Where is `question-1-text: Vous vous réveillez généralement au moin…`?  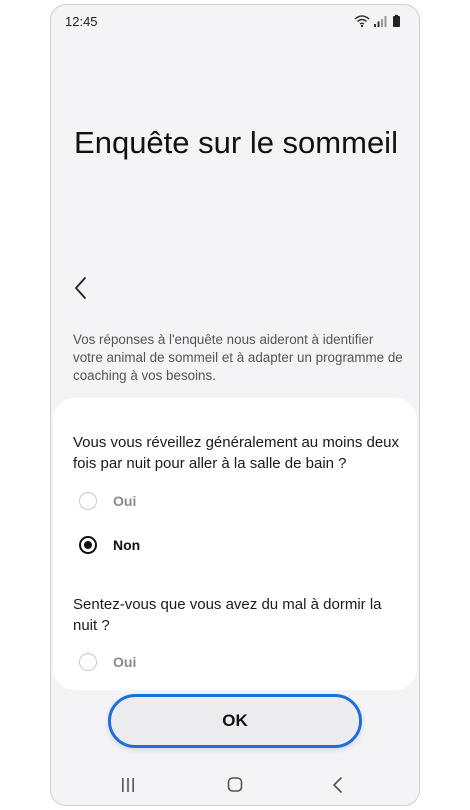
question-1-text: Vous vous réveillez généralement au moin… is located at coordinates (236, 453).